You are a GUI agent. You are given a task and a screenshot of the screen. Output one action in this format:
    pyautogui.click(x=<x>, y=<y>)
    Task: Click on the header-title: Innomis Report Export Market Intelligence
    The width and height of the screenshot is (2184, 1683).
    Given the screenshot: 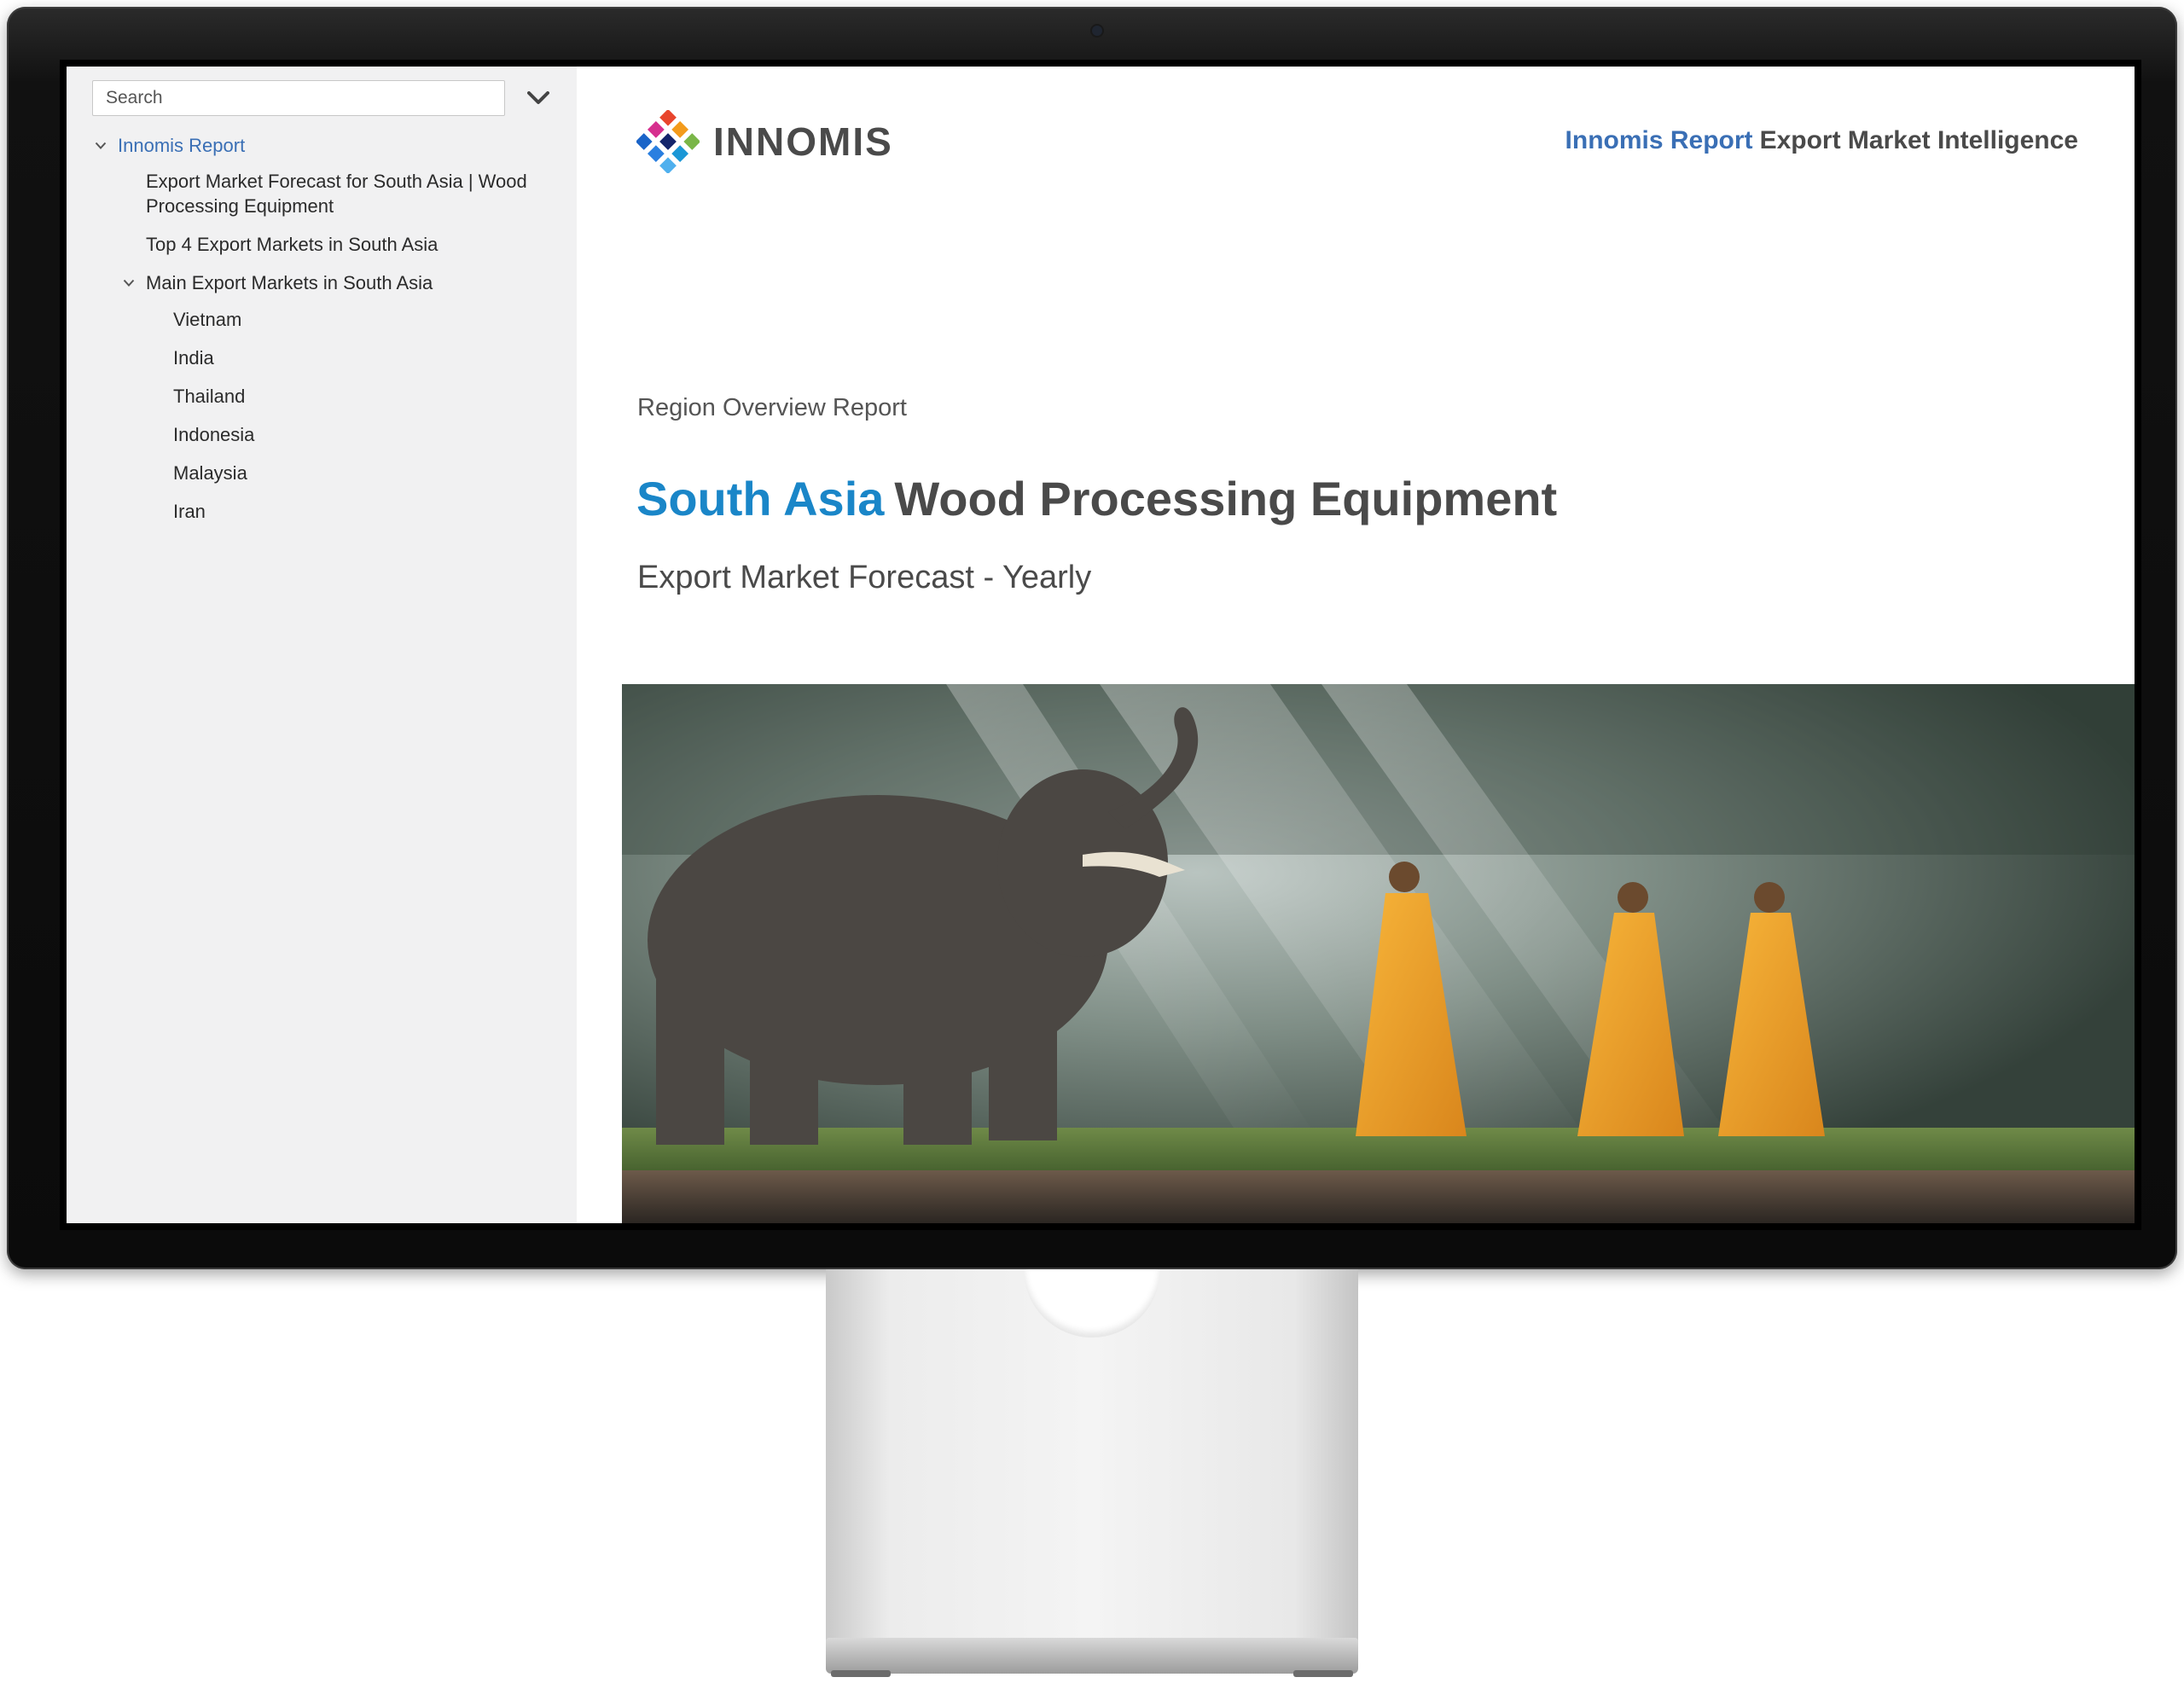 What is the action you would take?
    pyautogui.click(x=1821, y=140)
    